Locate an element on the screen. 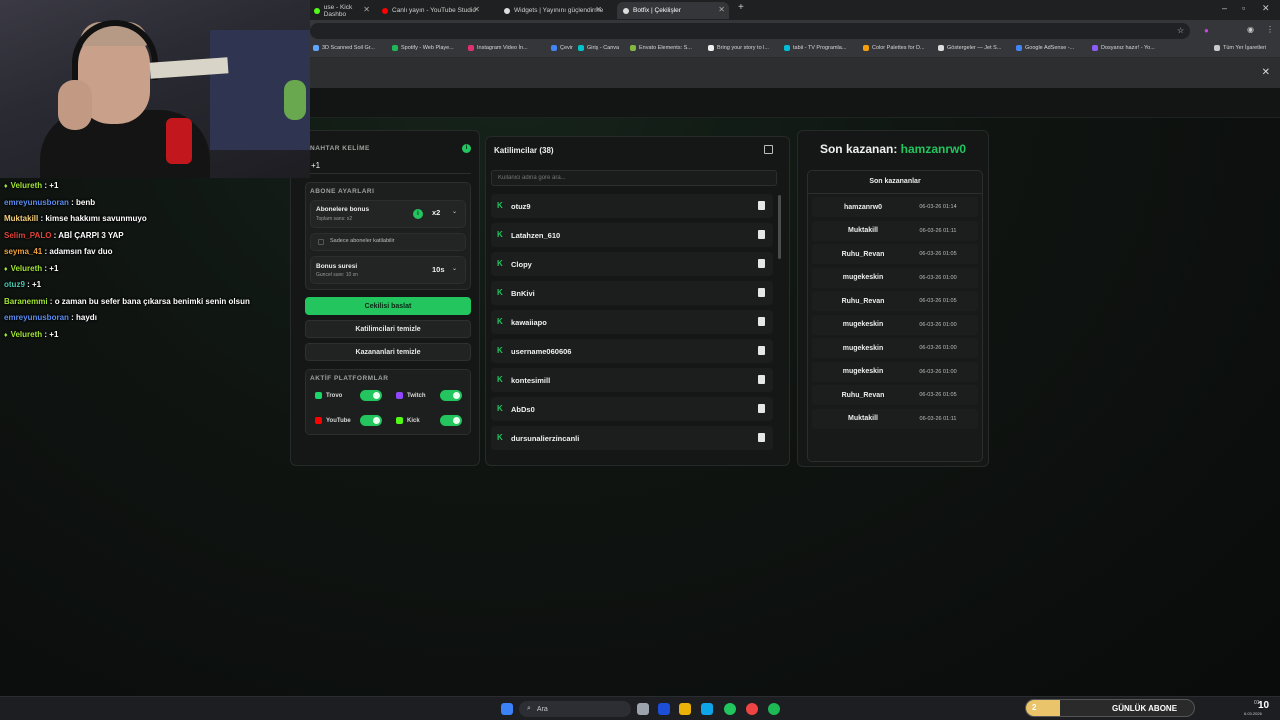 The image size is (1280, 720). browser-tab: Botfix | Çekilişler ✕ is located at coordinates (673, 10).